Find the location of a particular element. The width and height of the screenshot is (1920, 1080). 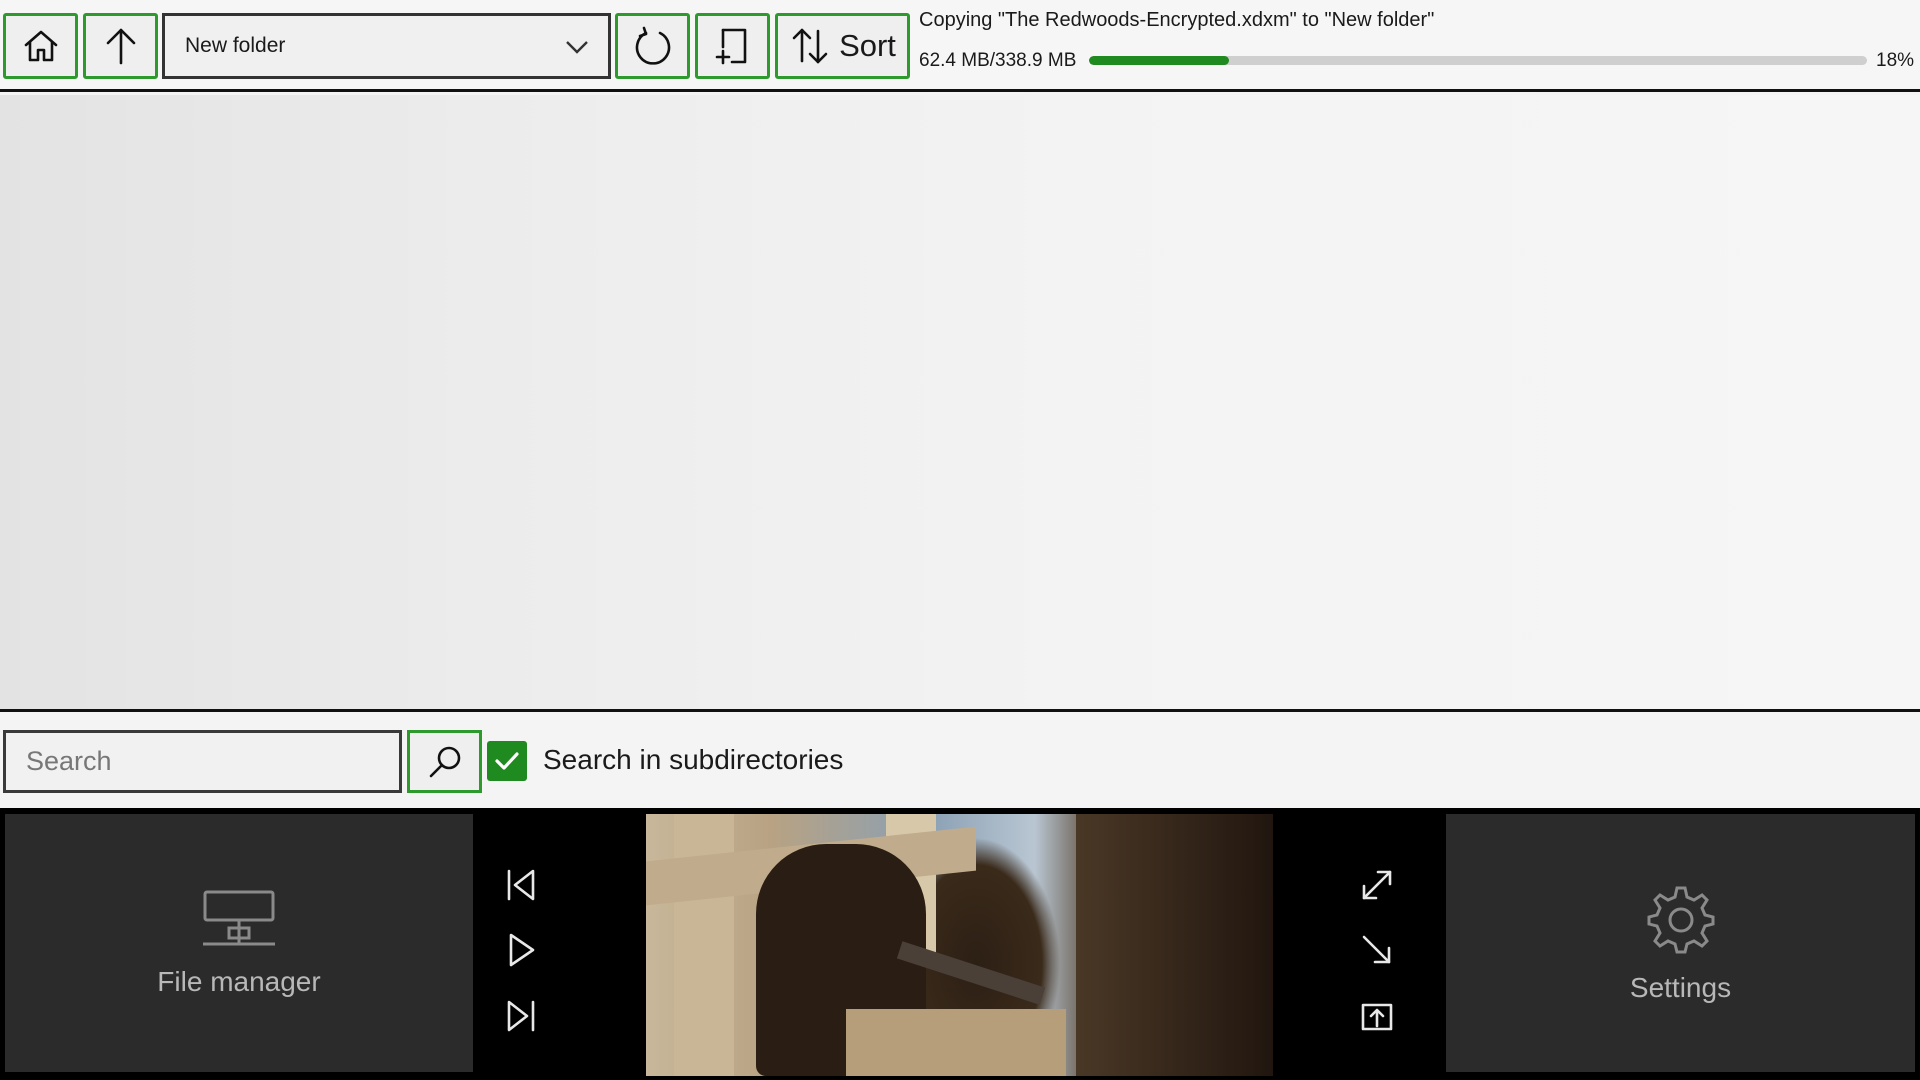

video-frame-ledge is located at coordinates (956, 1042).